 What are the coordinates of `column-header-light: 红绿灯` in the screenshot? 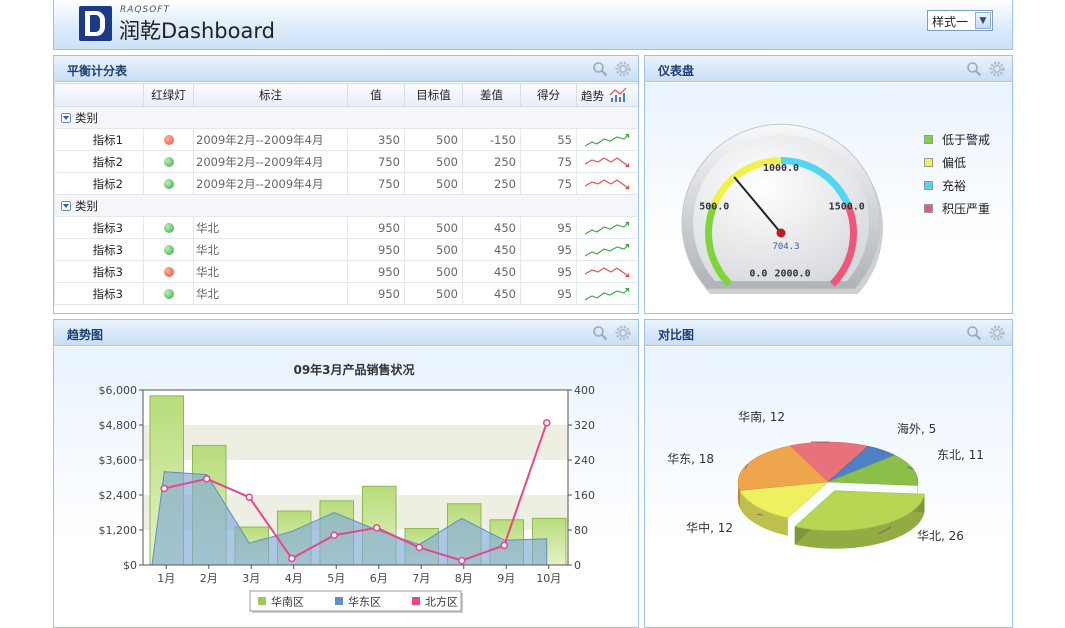 It's located at (168, 95).